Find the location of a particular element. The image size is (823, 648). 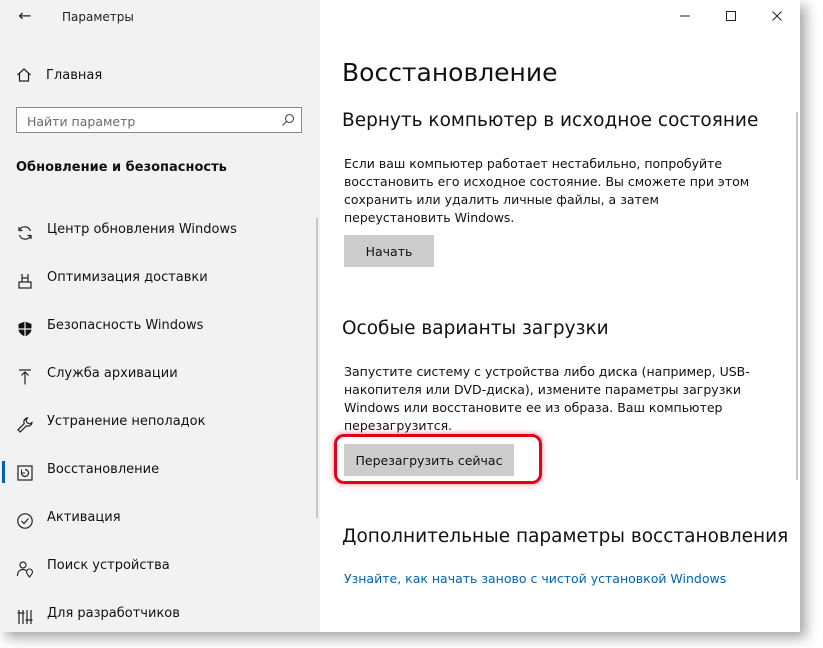

sidebar-item-backup: Служба архивации is located at coordinates (160, 376).